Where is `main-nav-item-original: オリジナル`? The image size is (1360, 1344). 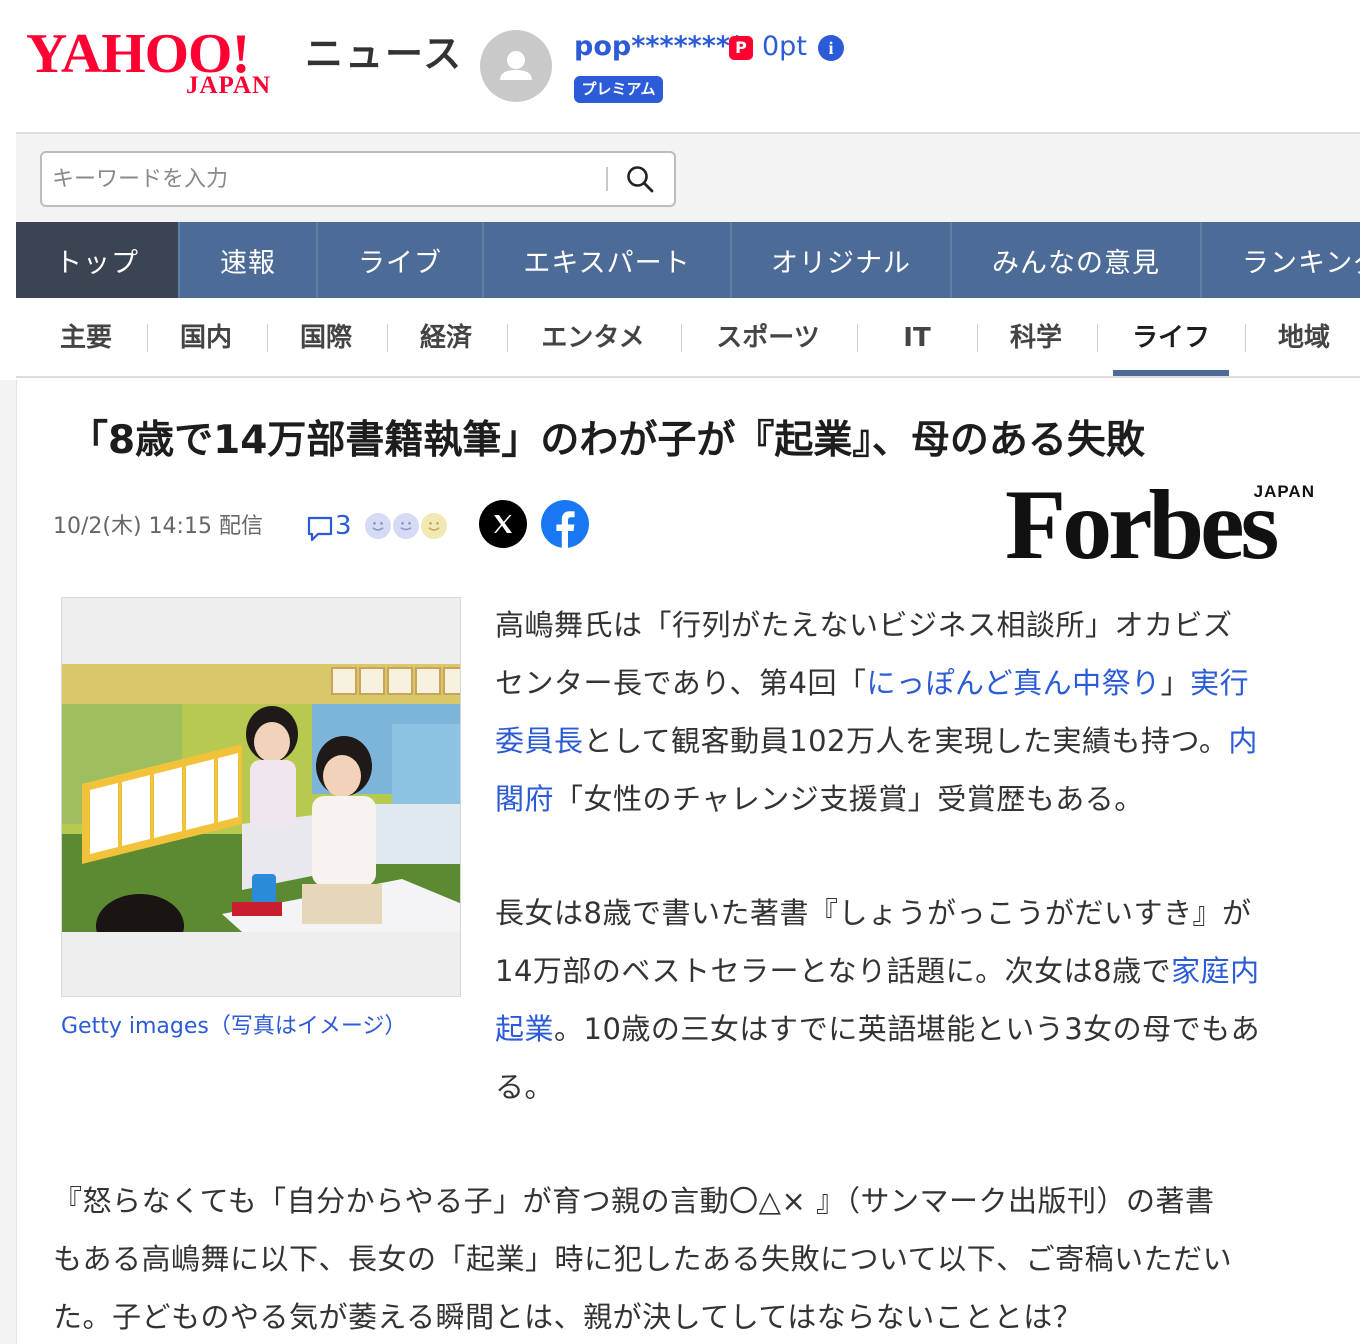 main-nav-item-original: オリジナル is located at coordinates (842, 260).